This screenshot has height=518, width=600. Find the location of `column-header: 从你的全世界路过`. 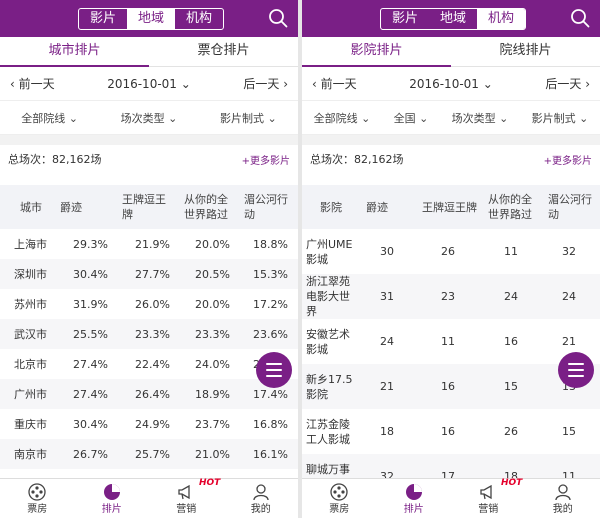

column-header: 从你的全世界路过 is located at coordinates (210, 207).